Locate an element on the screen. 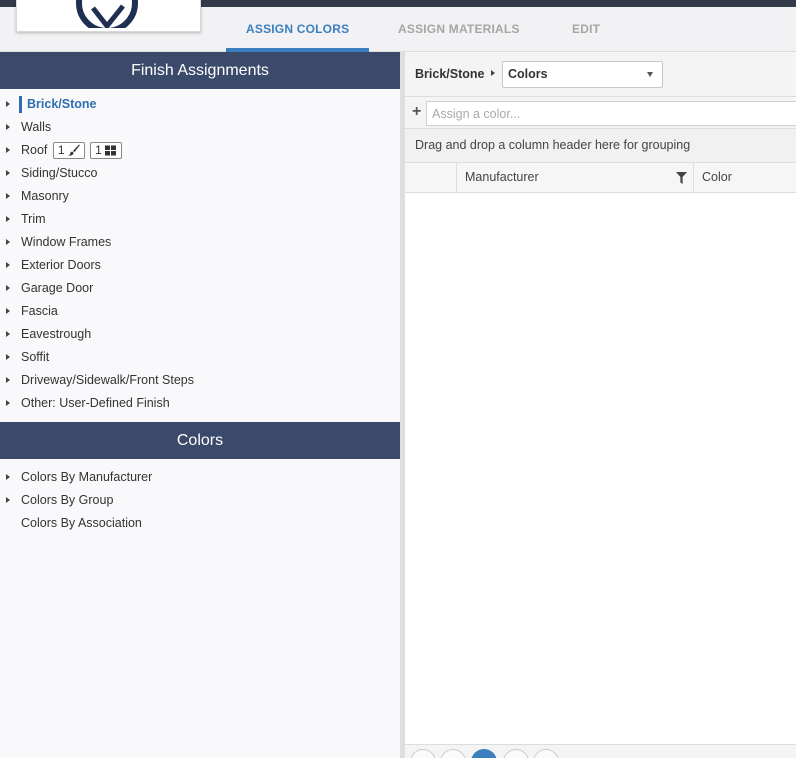  material-count-badge: 1 is located at coordinates (106, 151).